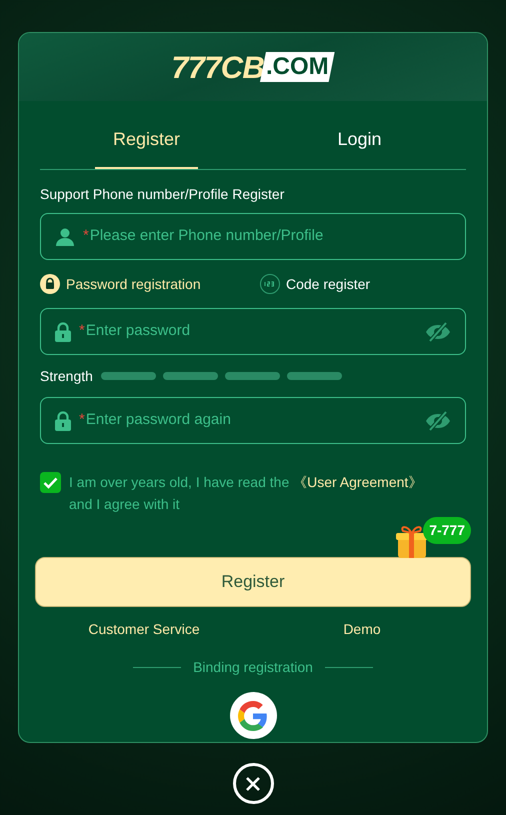  I want to click on person-icon, so click(65, 236).